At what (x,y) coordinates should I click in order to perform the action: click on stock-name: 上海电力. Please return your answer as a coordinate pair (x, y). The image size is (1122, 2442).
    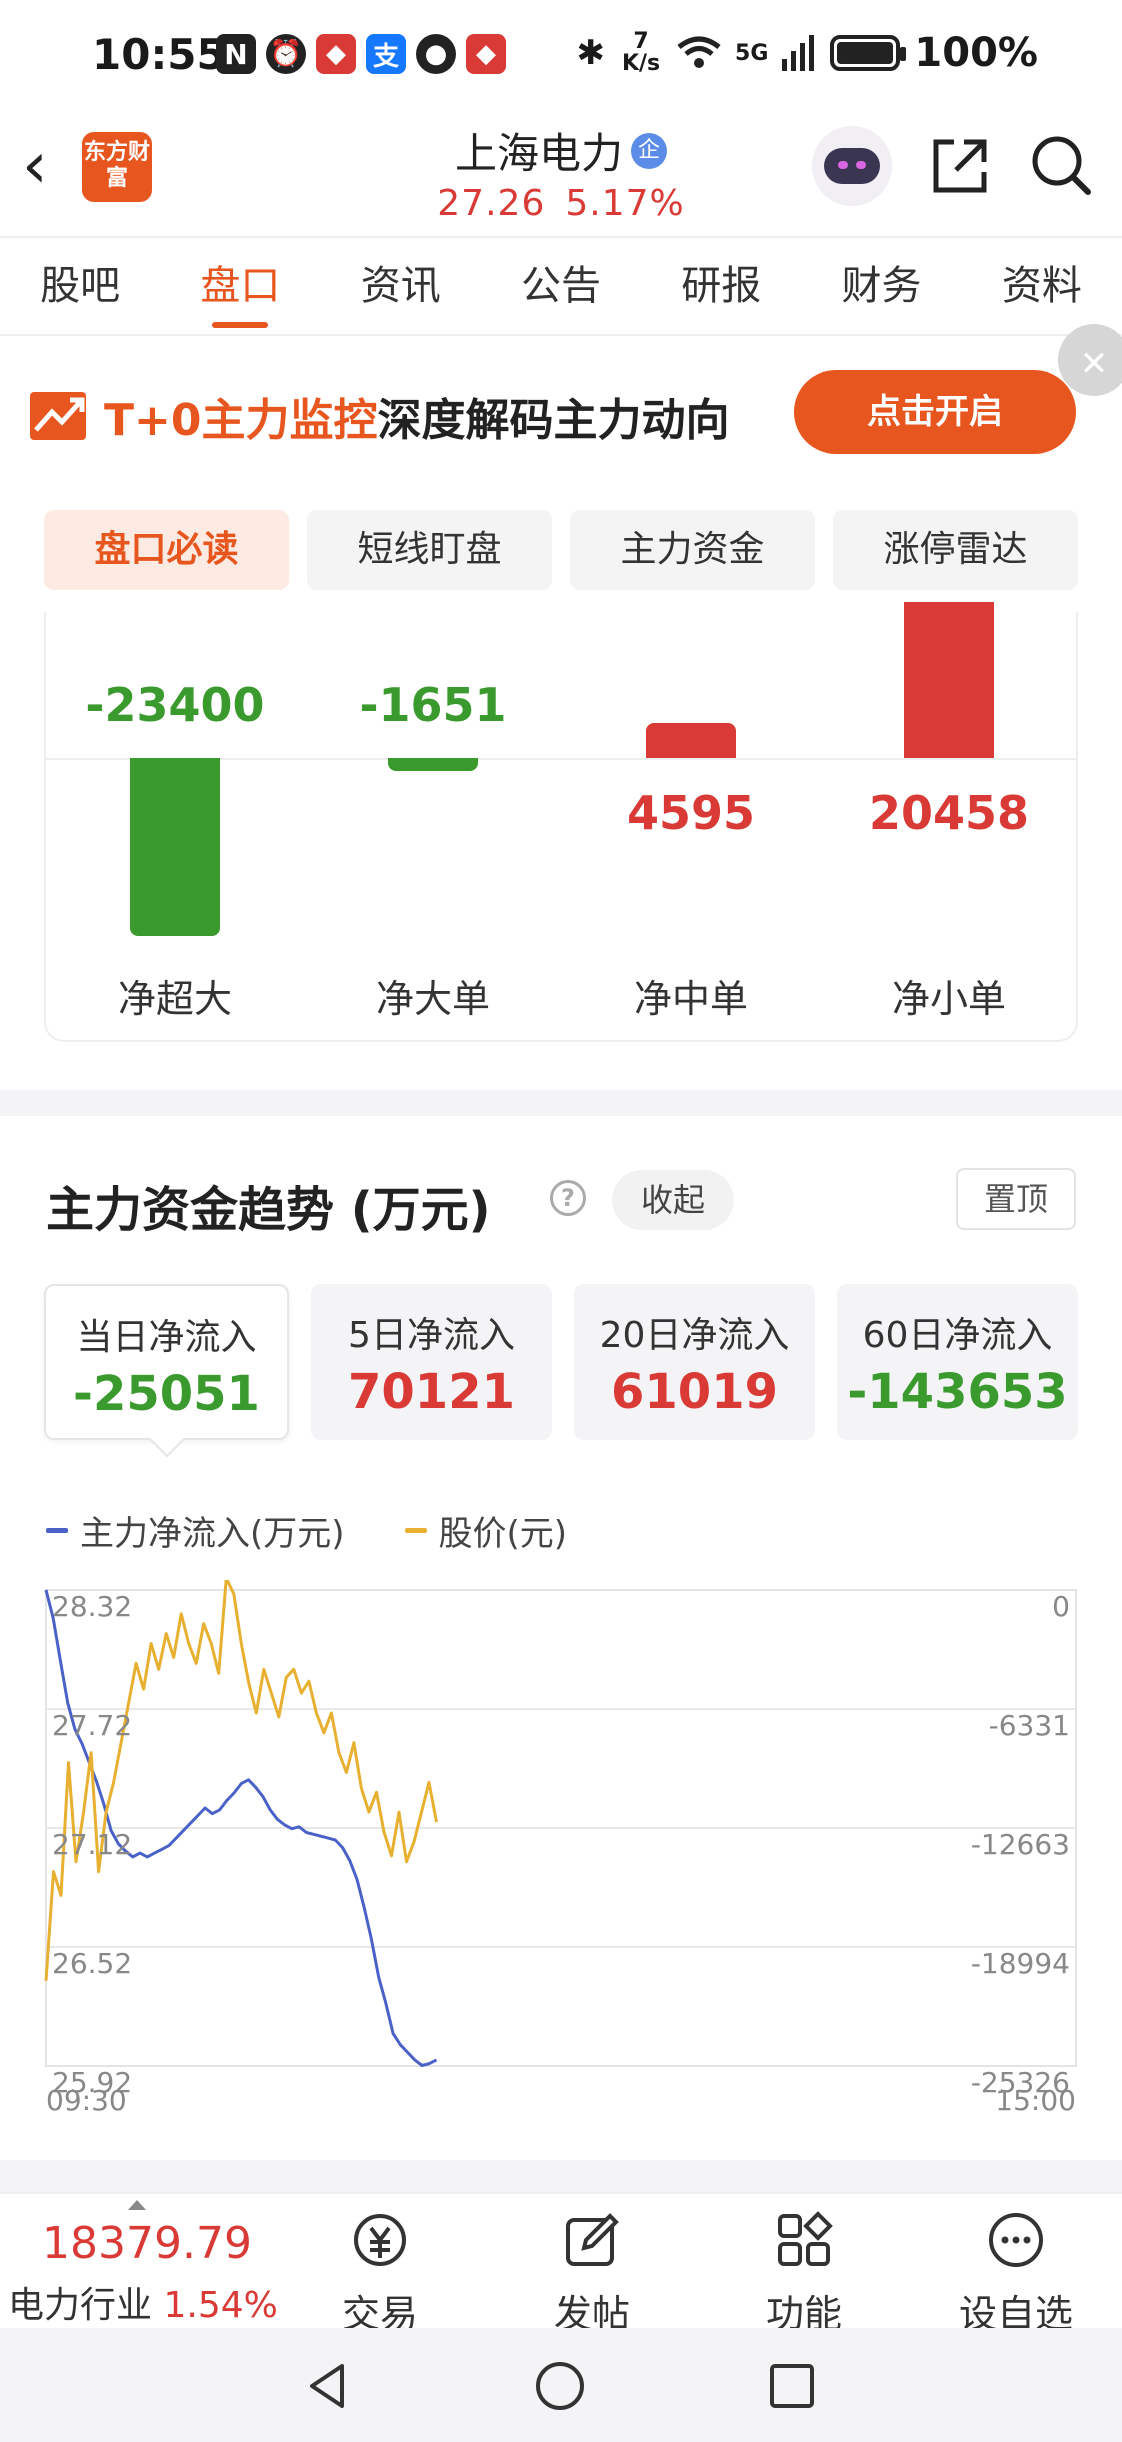
    Looking at the image, I should click on (538, 153).